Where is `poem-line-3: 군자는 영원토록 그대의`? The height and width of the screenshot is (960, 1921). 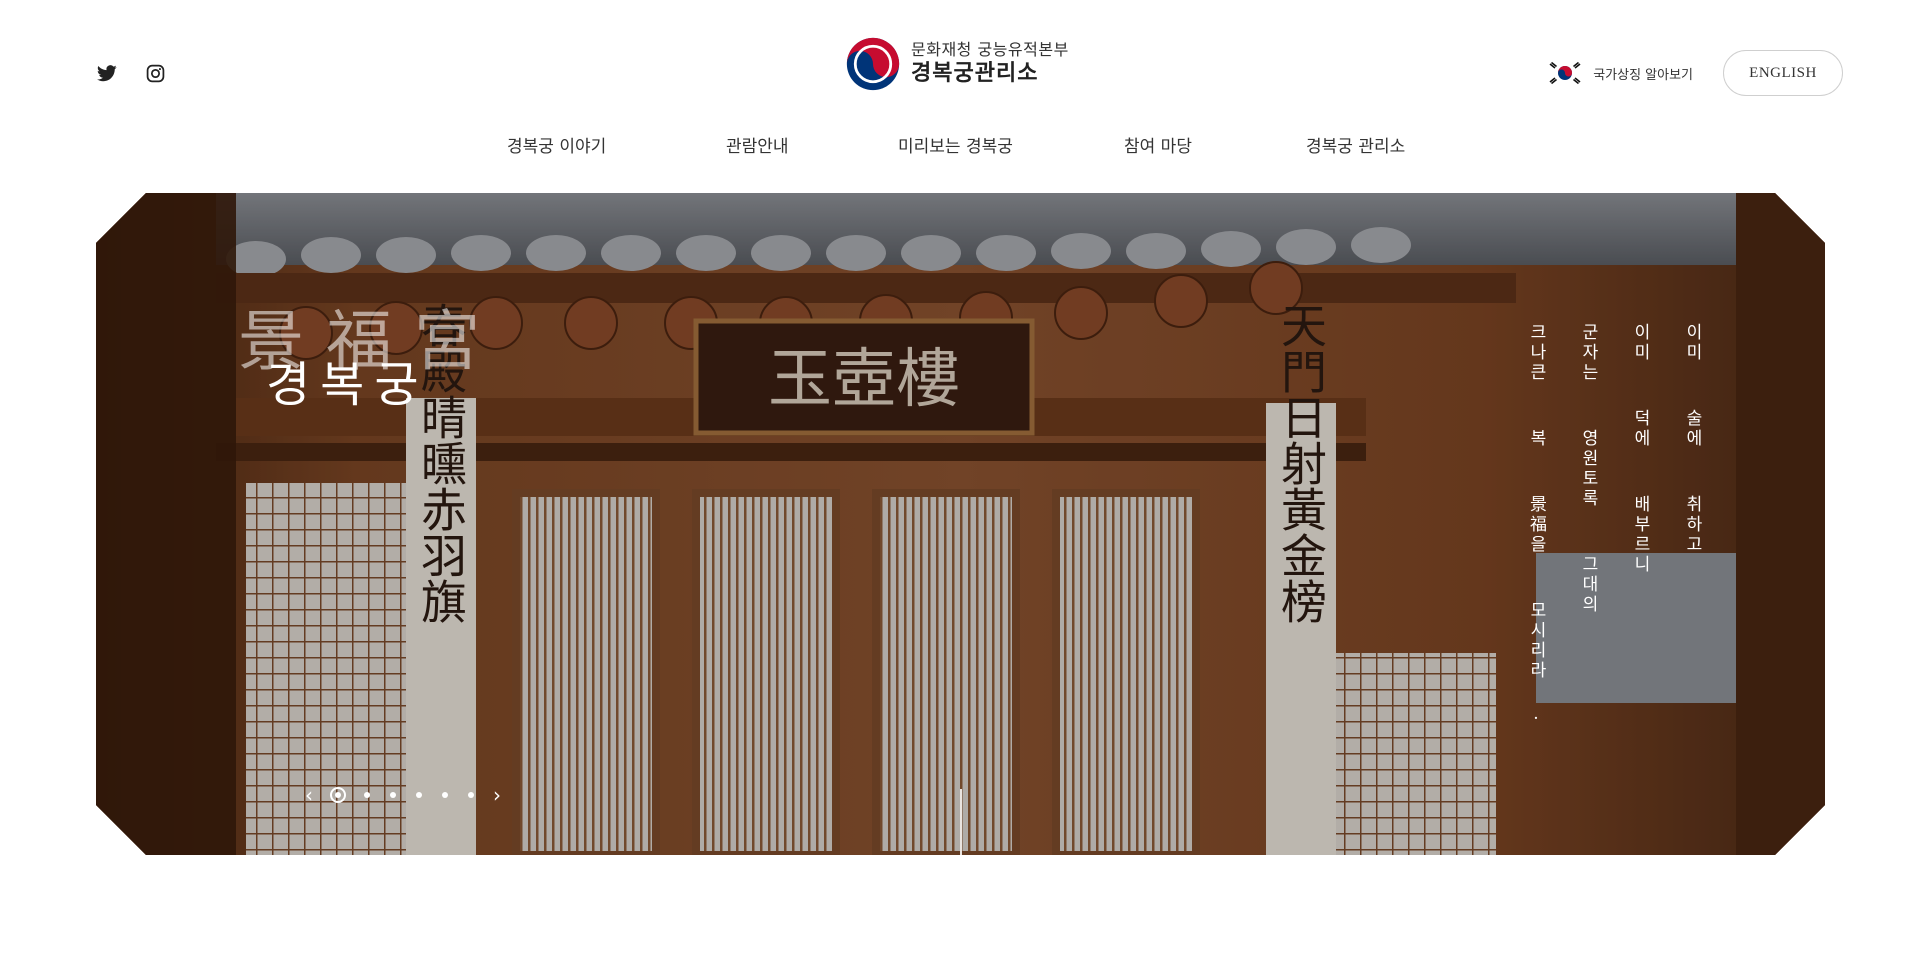
poem-line-3: 군자는 영원토록 그대의 is located at coordinates (1588, 469).